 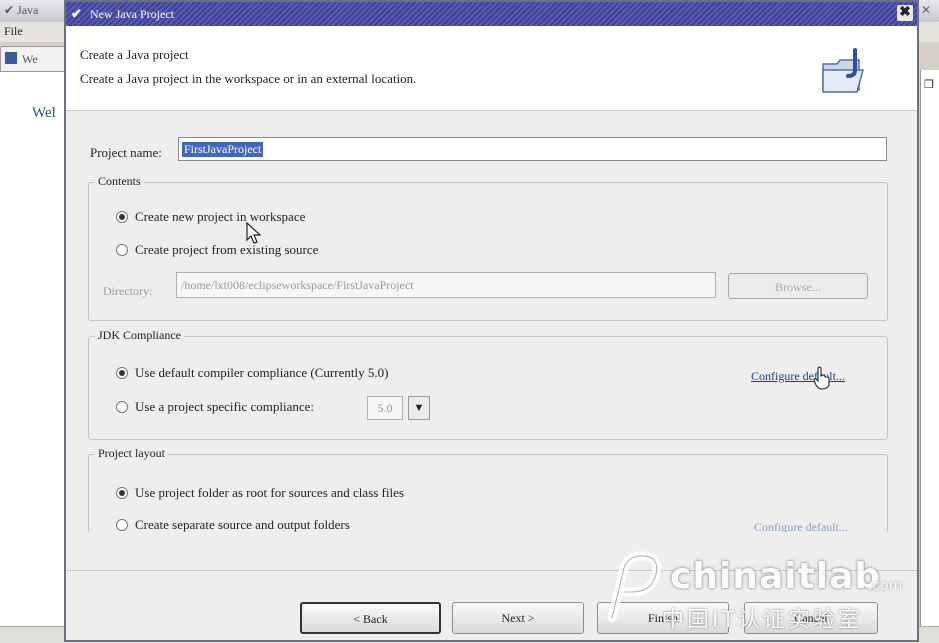 I want to click on compliance-select-value: 5.0, so click(x=385, y=408).